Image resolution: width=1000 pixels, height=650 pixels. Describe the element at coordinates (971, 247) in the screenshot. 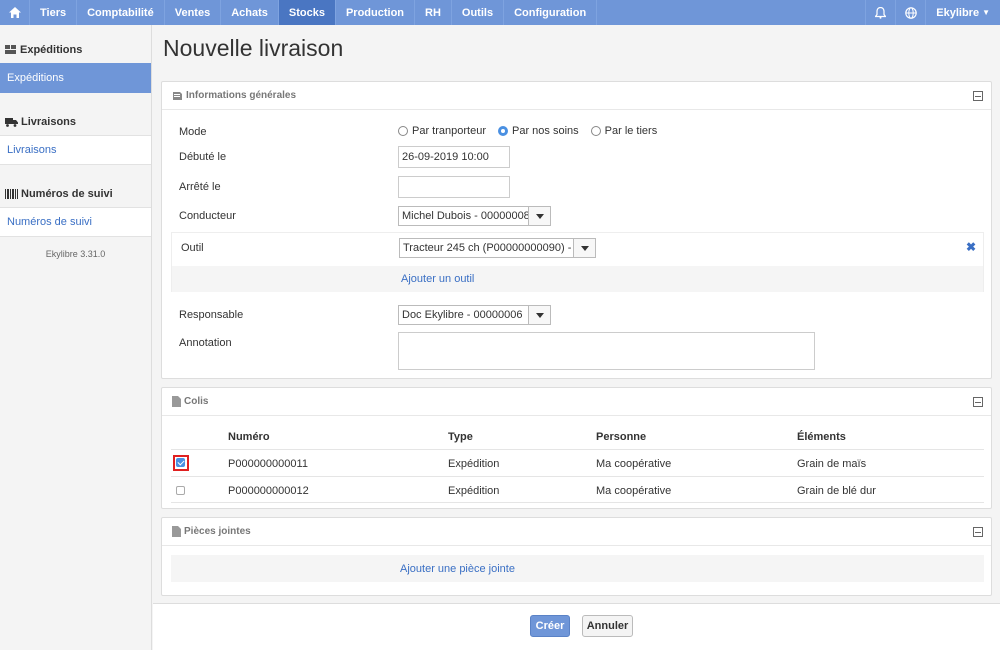

I see `remove-tool-icon: ✖` at that location.